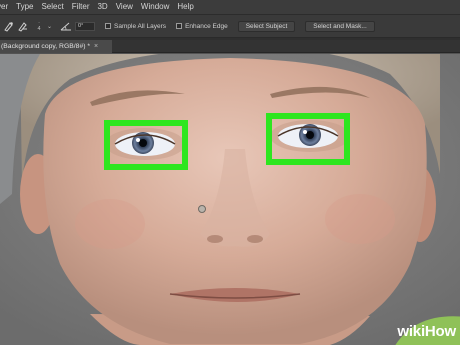 Image resolution: width=460 pixels, height=345 pixels. Describe the element at coordinates (24, 7) in the screenshot. I see `menu-type: Type` at that location.